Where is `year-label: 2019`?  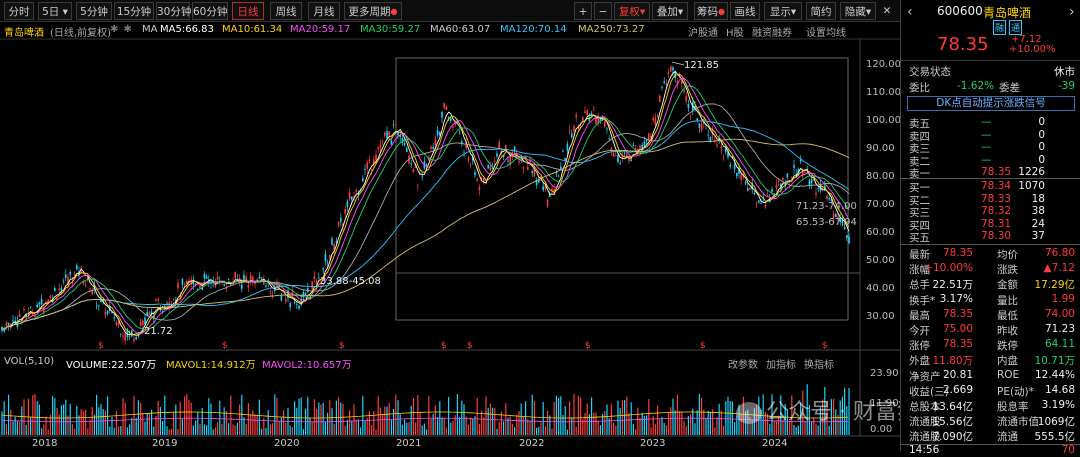
year-label: 2019 is located at coordinates (165, 443).